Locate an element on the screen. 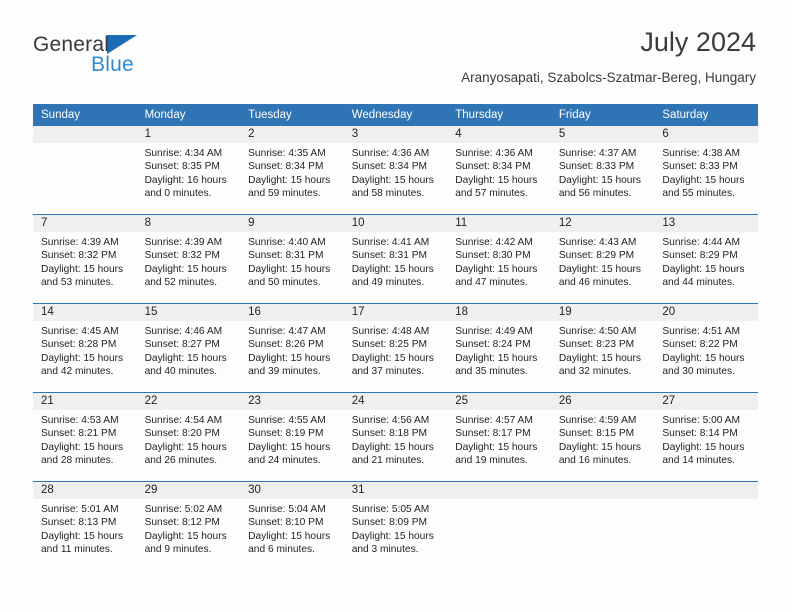  daylight-text-line2: and 28 minutes. is located at coordinates (77, 461).